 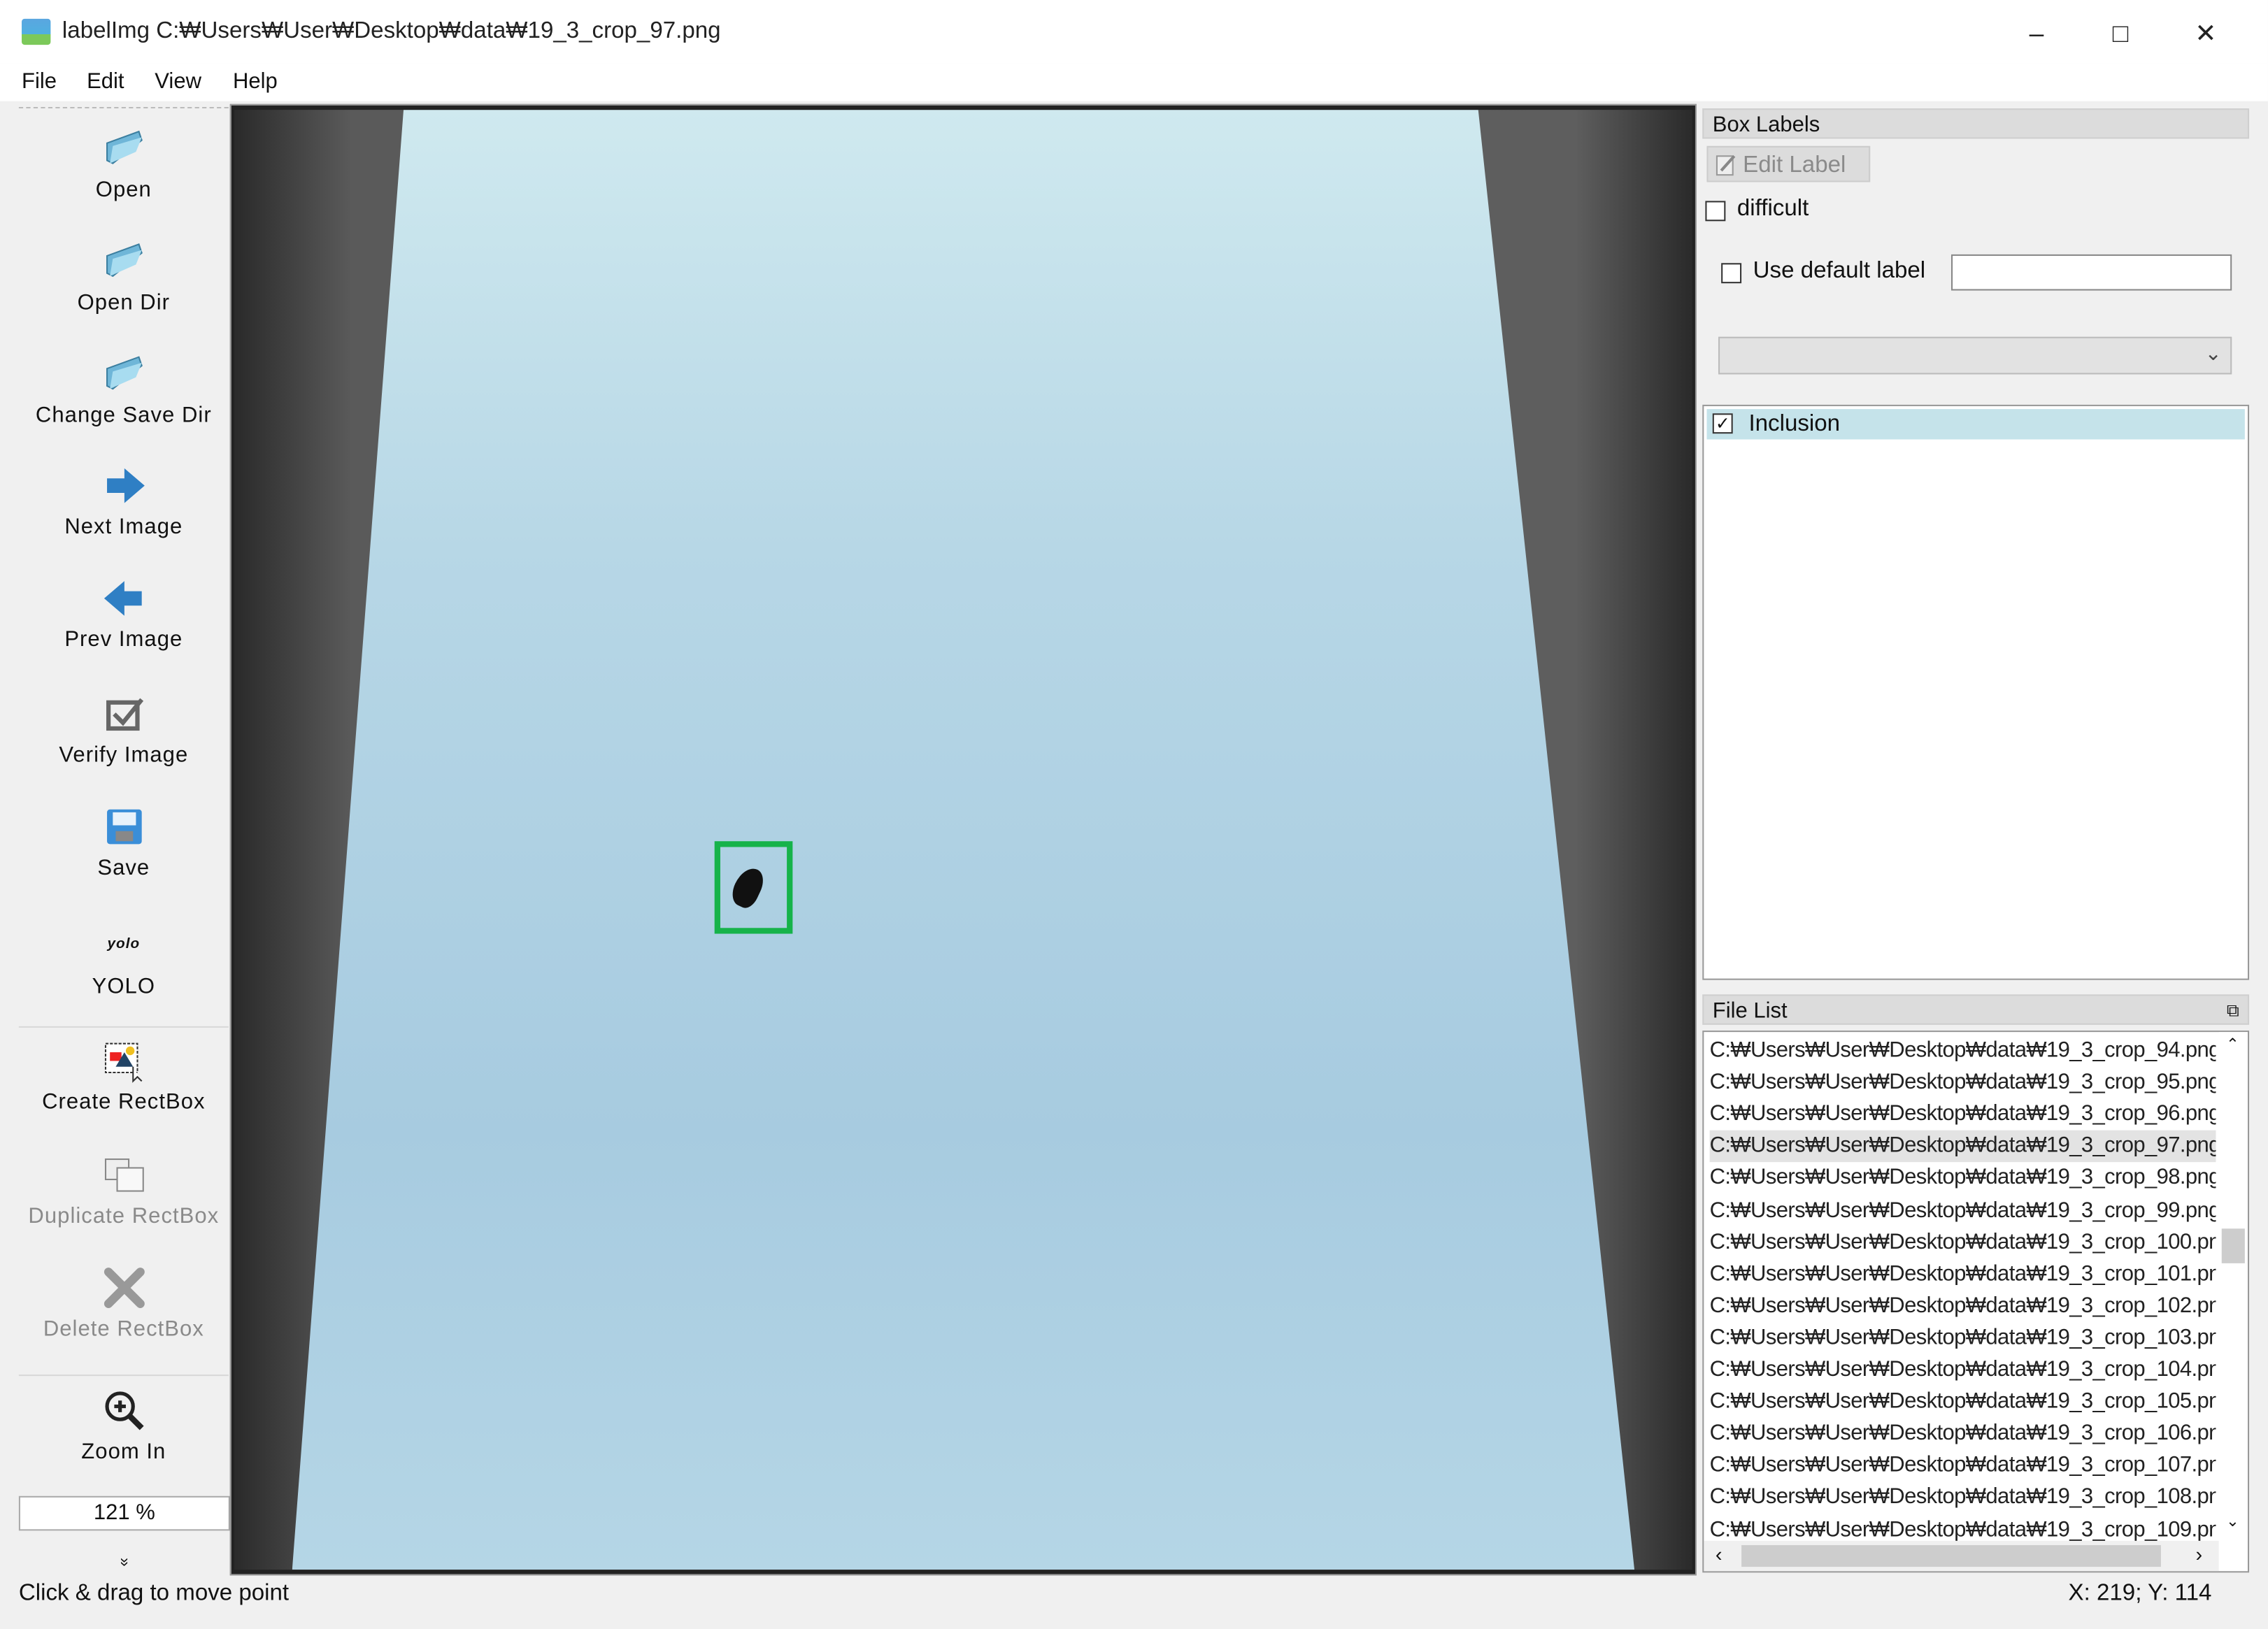 I want to click on yolo-button: yolo YOLO, so click(x=124, y=960).